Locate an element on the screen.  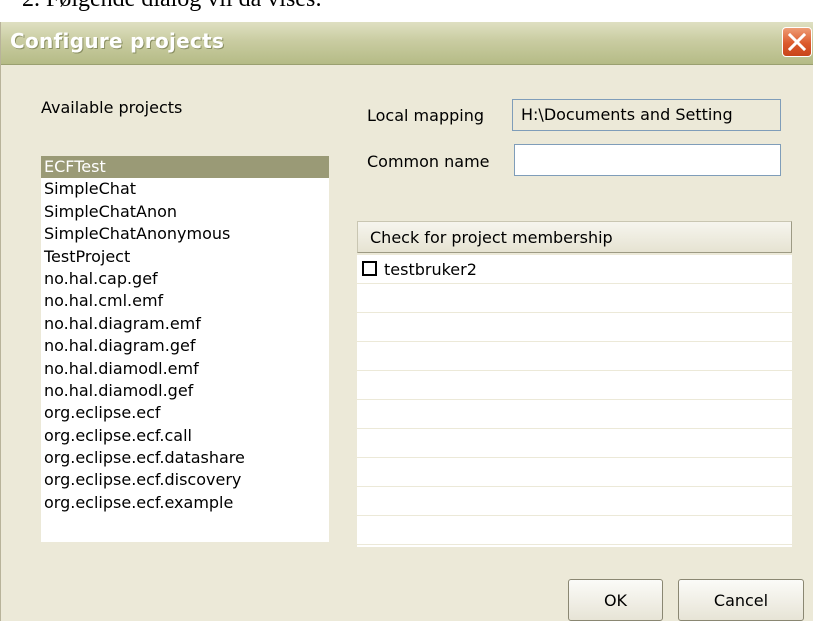
window-title: Configure projects is located at coordinates (117, 41).